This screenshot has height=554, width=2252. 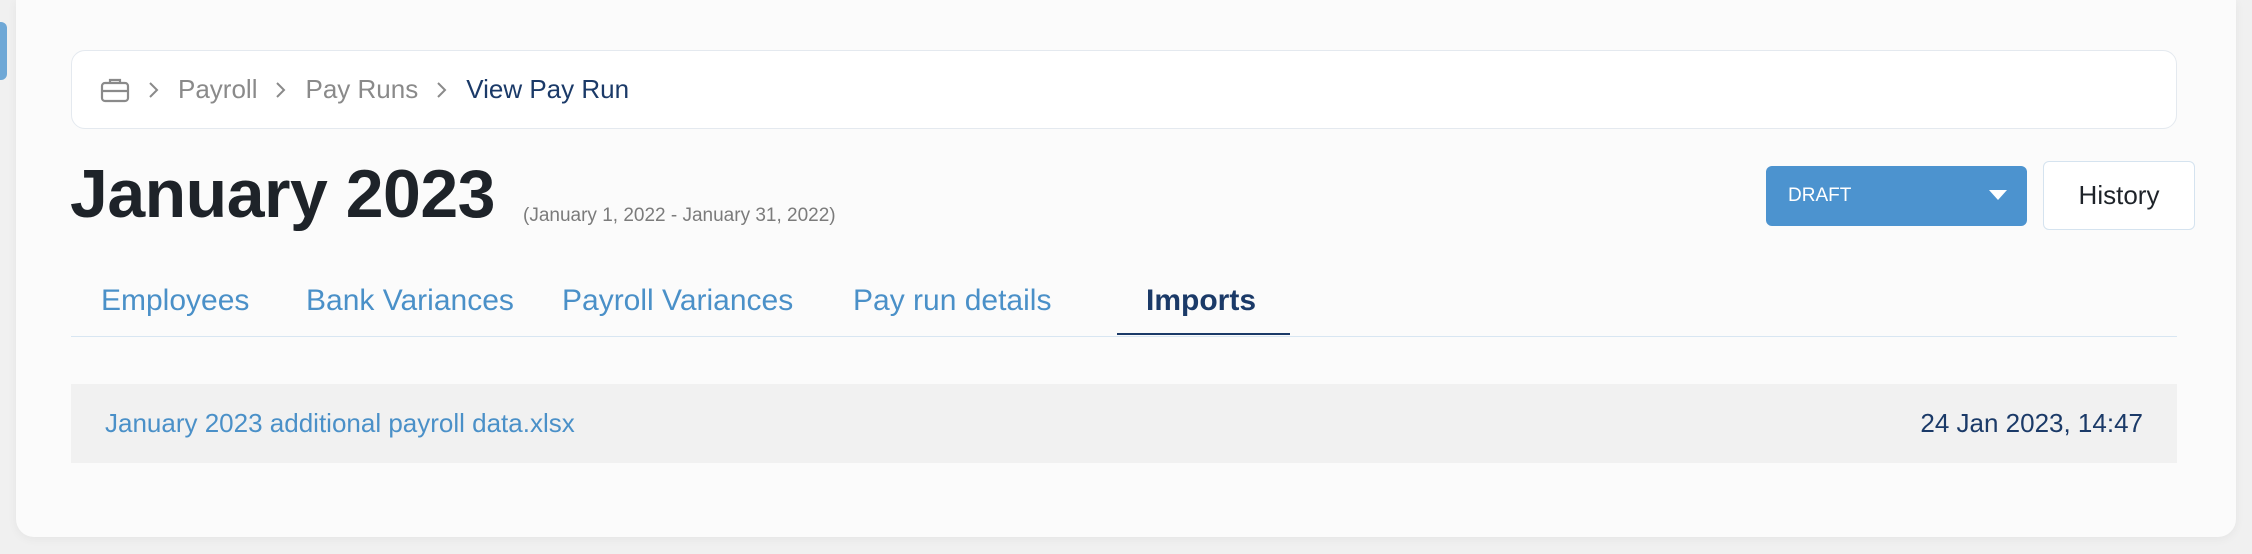 What do you see at coordinates (175, 301) in the screenshot?
I see `tab-employees: Employees` at bounding box center [175, 301].